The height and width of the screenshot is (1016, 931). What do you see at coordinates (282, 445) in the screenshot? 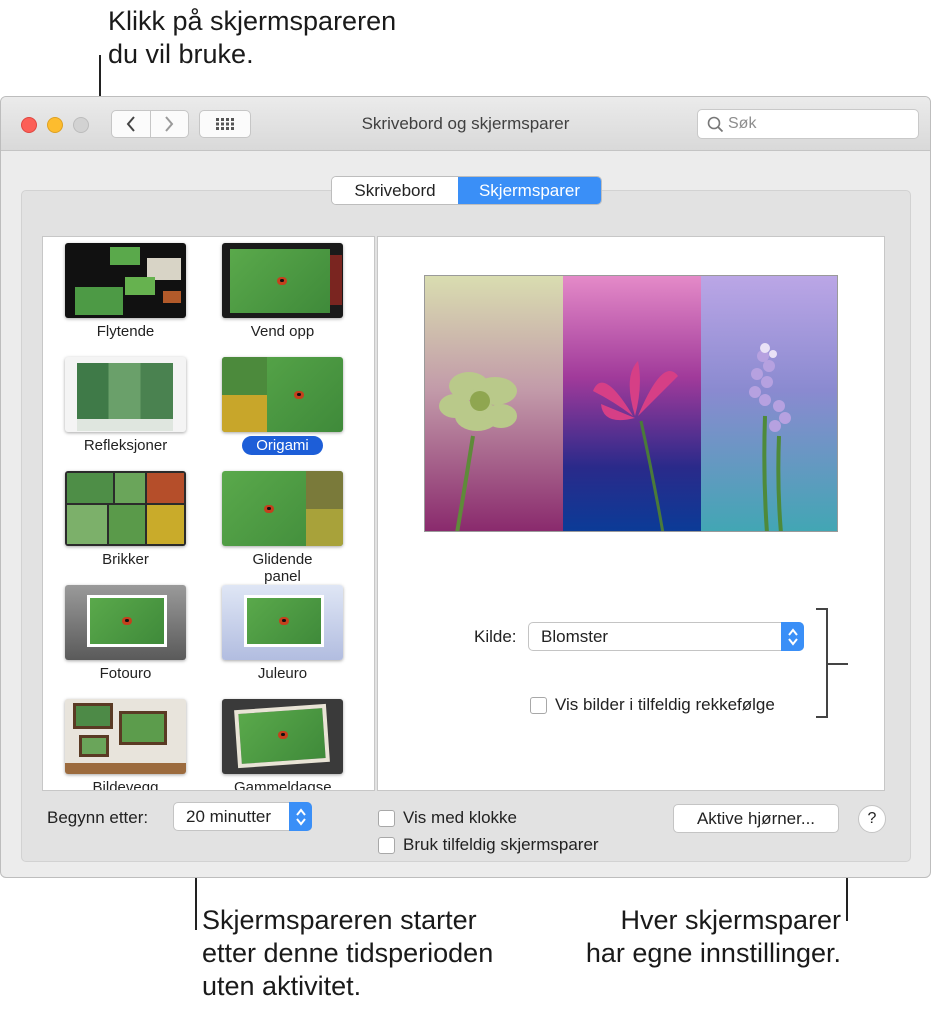
I see `screensaver-label: Origami` at bounding box center [282, 445].